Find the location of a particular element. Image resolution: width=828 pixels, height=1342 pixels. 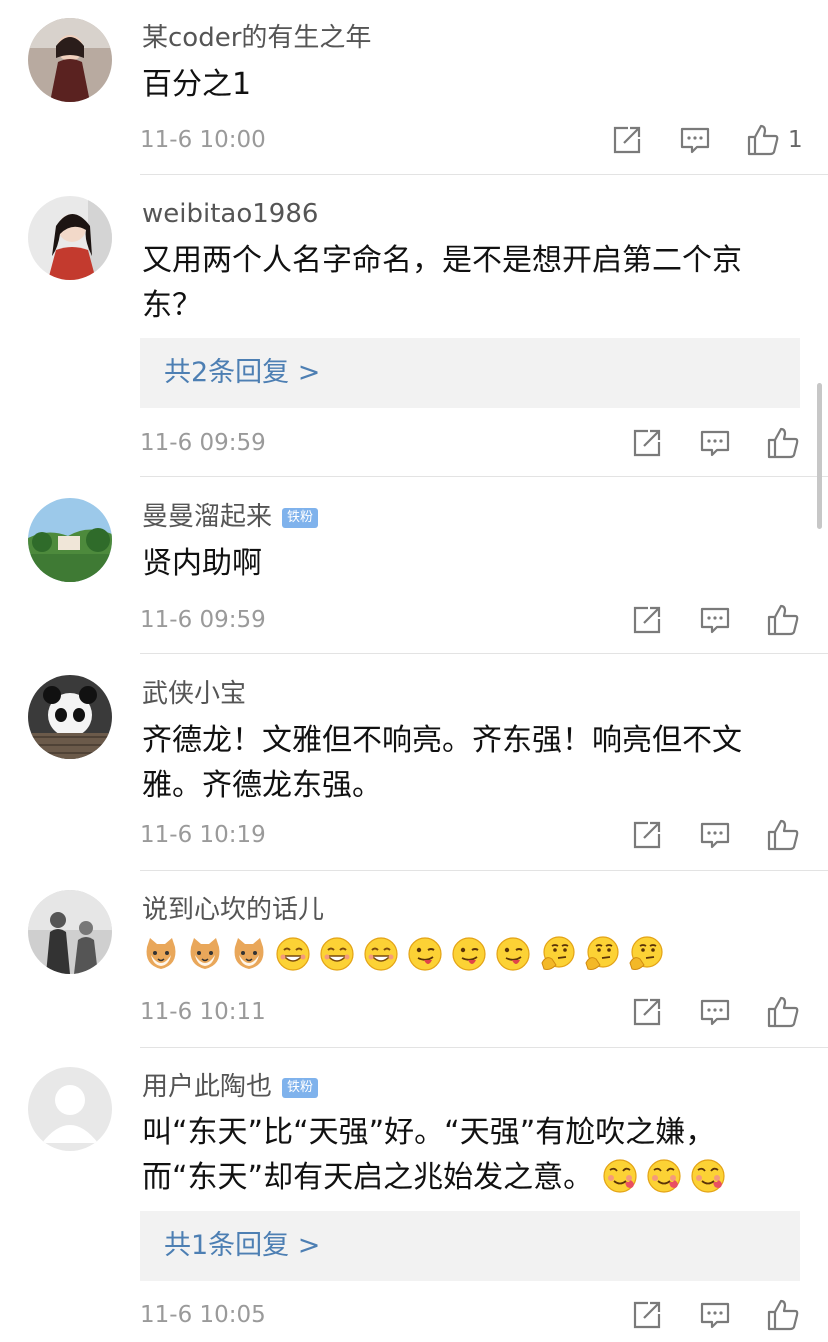

username-text: 说到心坎的话儿 is located at coordinates (233, 910).